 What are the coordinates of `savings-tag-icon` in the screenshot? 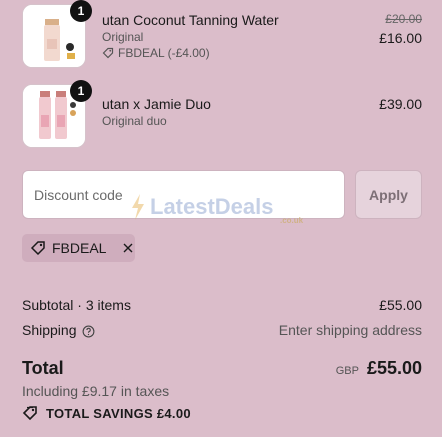 It's located at (29, 413).